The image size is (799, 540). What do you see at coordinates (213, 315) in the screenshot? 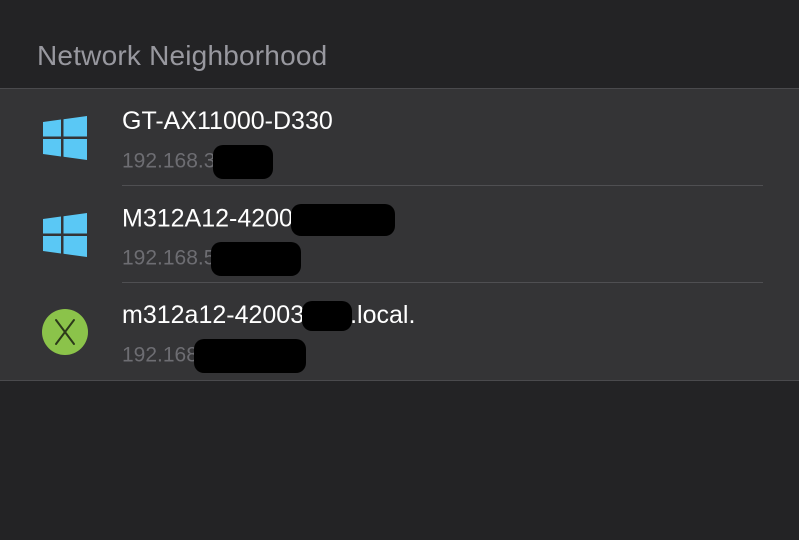
I see `device-name-prefix: m312a12-42003` at bounding box center [213, 315].